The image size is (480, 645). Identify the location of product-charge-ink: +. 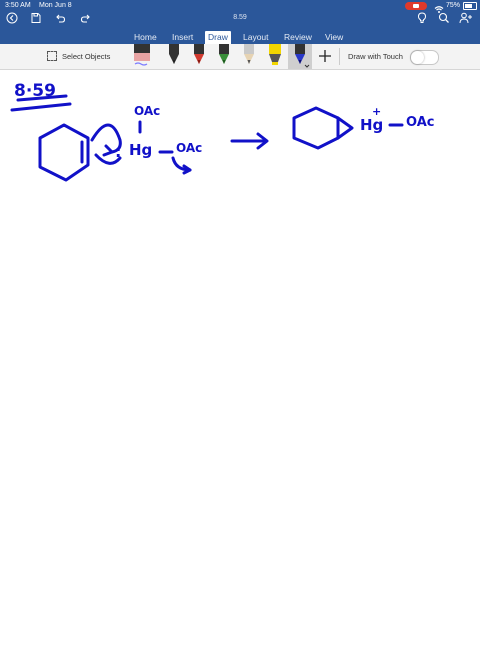
(376, 111).